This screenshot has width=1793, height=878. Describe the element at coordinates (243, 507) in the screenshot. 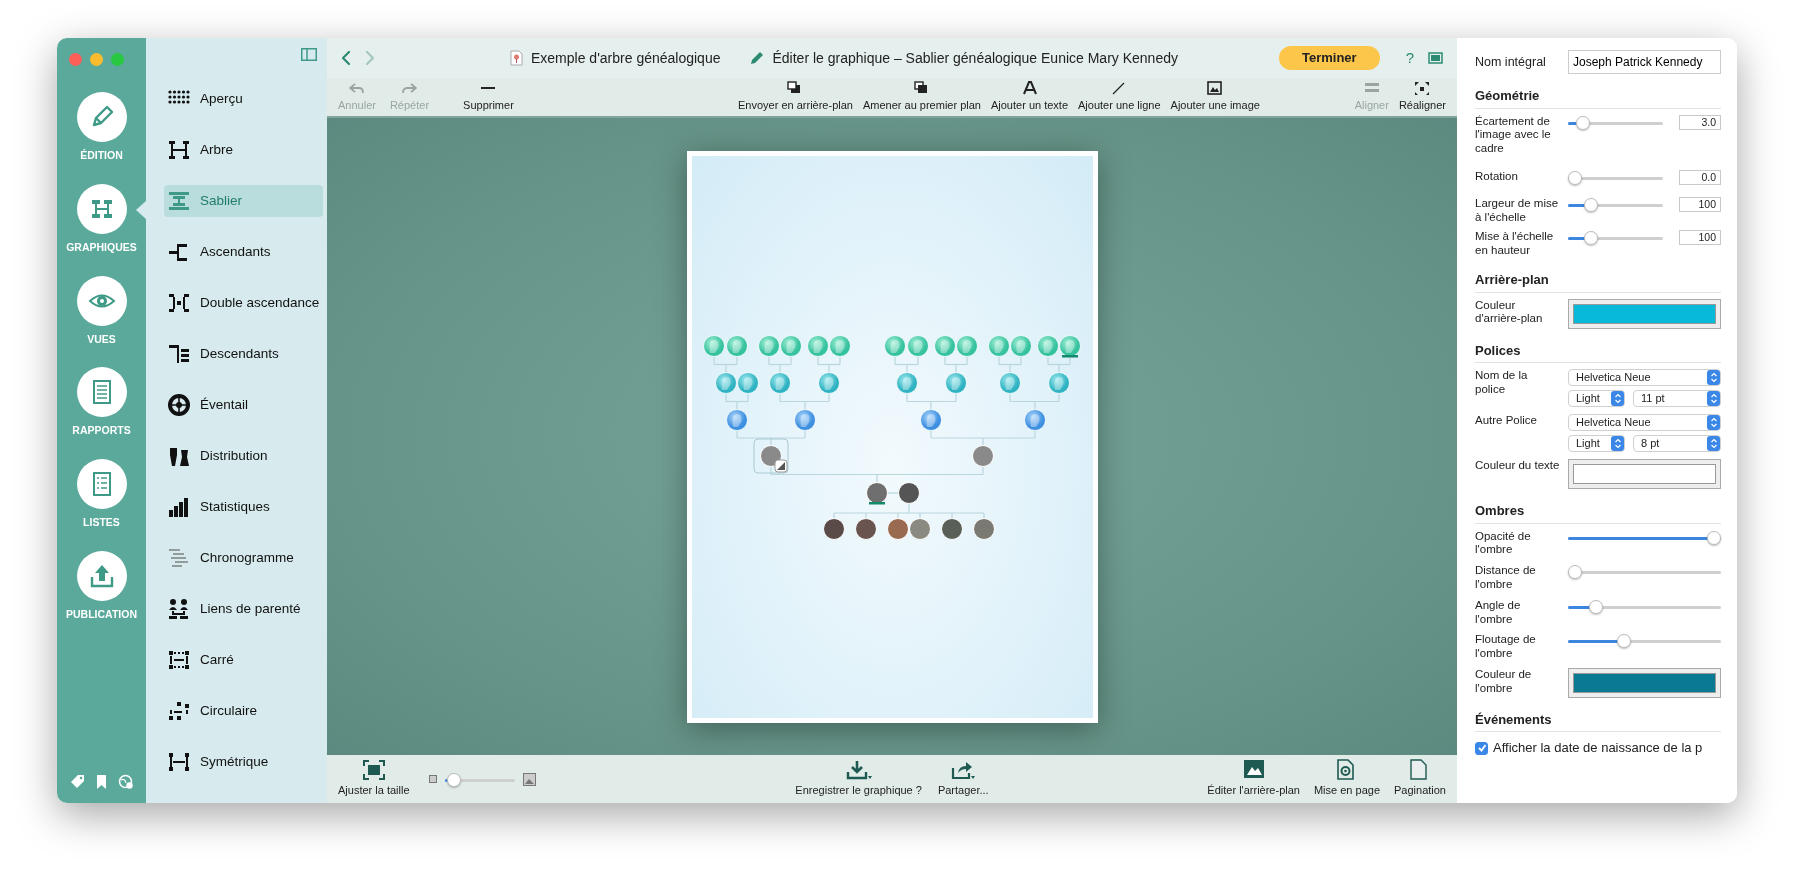

I see `chart-type-item: Statistiques` at that location.